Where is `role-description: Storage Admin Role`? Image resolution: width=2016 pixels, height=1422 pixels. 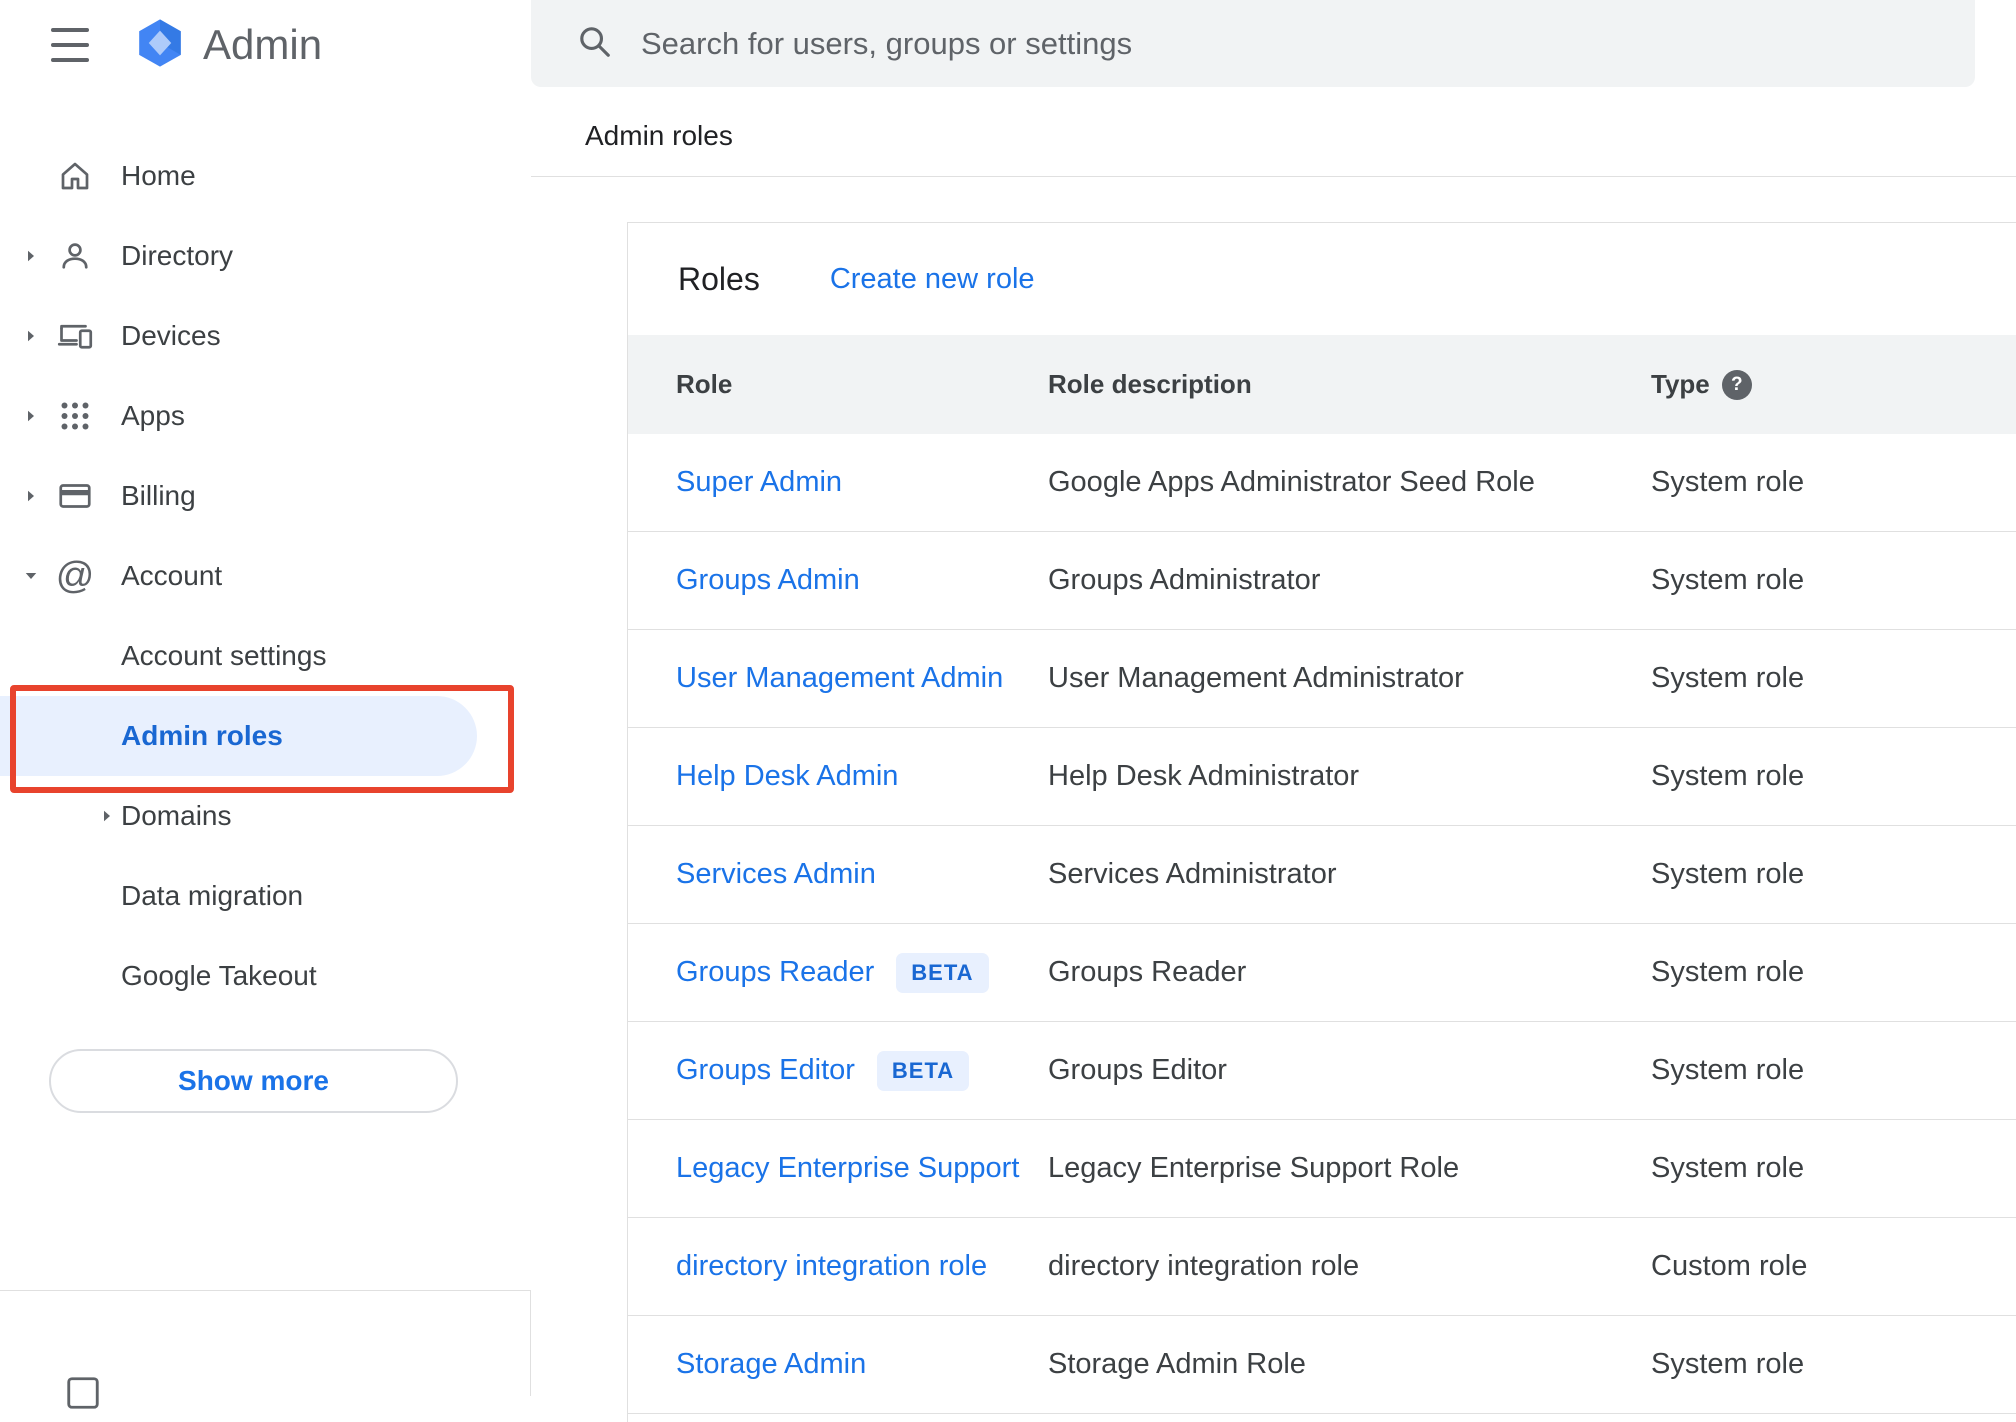
role-description: Storage Admin Role is located at coordinates (1349, 1364).